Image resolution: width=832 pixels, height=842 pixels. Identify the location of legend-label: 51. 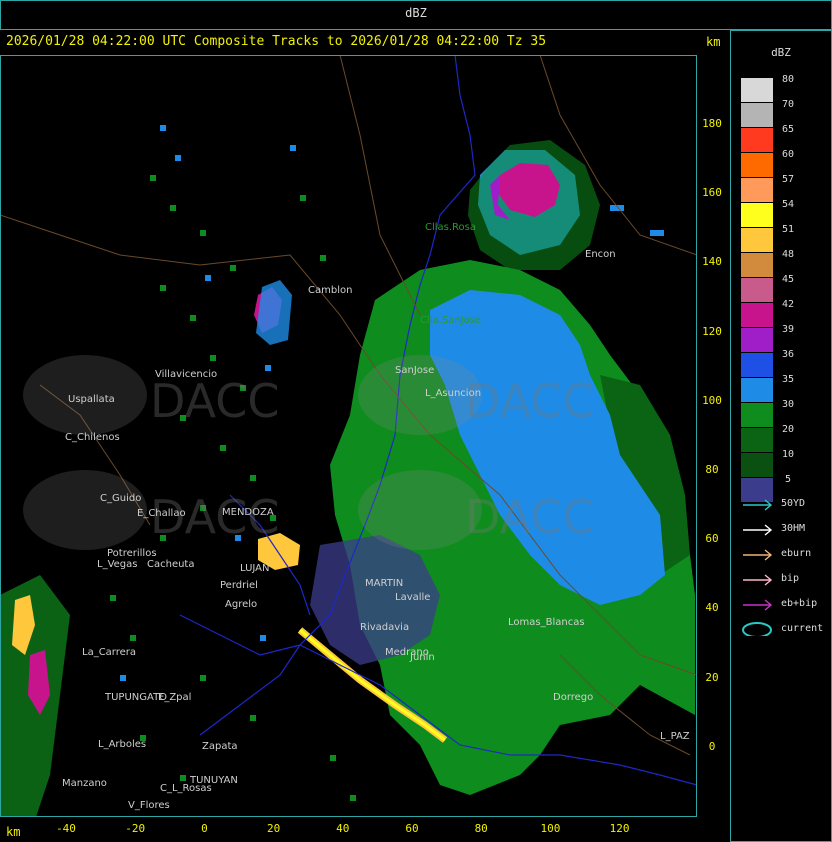
(788, 229).